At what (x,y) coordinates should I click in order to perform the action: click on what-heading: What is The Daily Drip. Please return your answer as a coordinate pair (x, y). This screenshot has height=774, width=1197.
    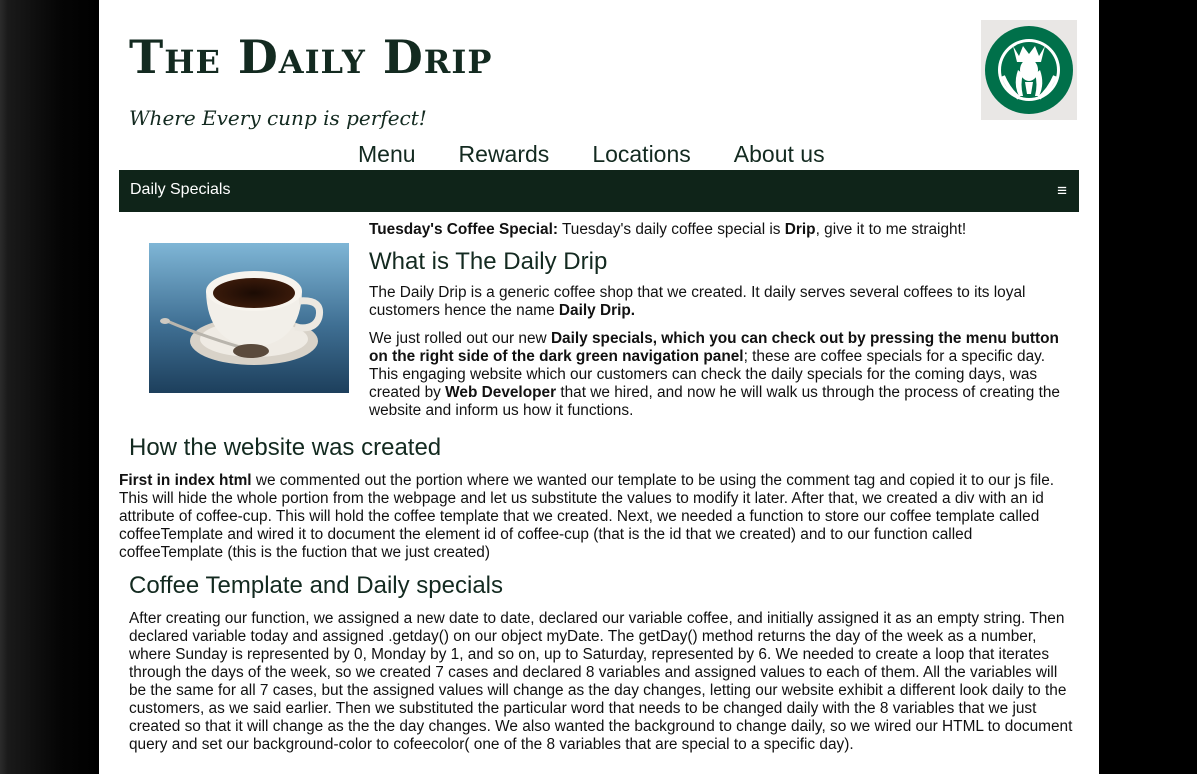
    Looking at the image, I should click on (488, 261).